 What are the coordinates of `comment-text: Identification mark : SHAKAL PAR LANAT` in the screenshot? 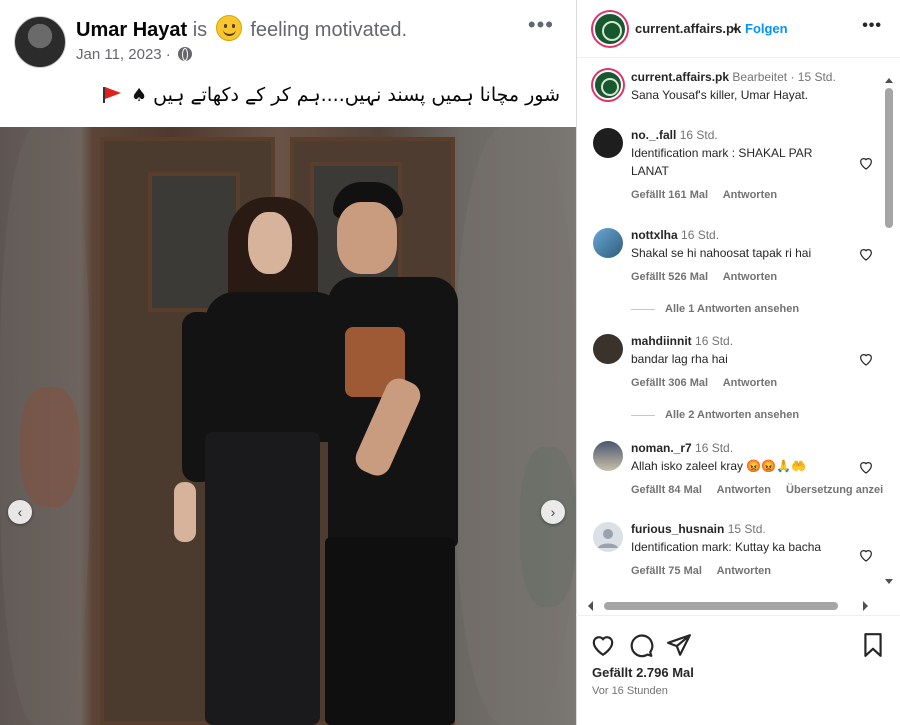 It's located at (722, 162).